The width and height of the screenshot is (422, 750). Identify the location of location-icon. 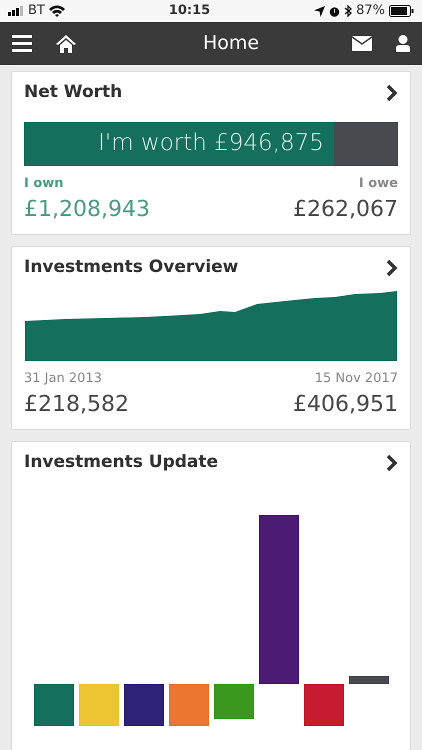
(320, 11).